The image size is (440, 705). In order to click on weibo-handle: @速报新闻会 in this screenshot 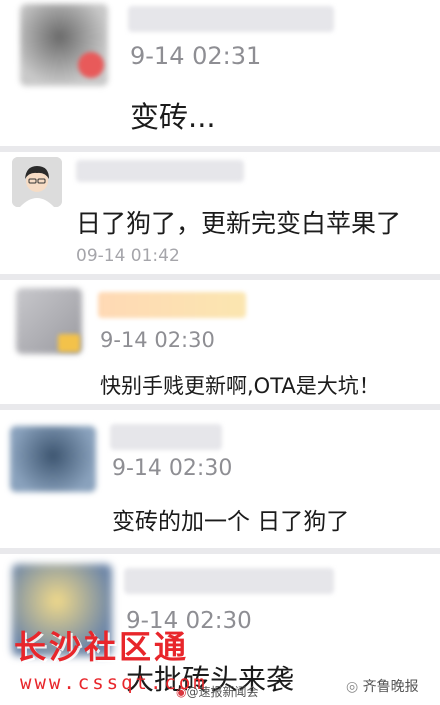, I will do `click(222, 692)`.